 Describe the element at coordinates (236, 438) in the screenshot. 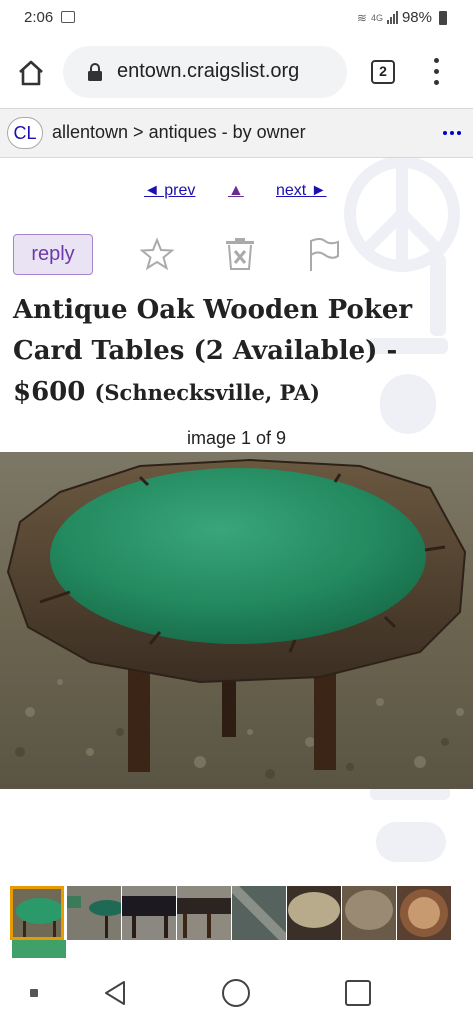

I see `image-caption: image 1 of 9` at that location.